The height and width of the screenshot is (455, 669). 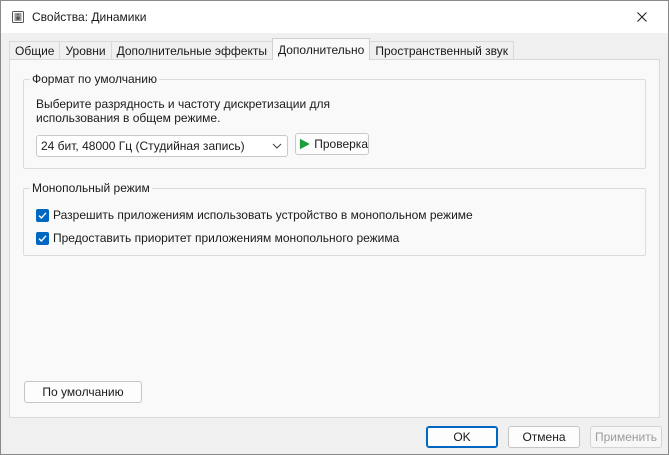 What do you see at coordinates (321, 49) in the screenshot?
I see `tab-advanced: Дополнительно` at bounding box center [321, 49].